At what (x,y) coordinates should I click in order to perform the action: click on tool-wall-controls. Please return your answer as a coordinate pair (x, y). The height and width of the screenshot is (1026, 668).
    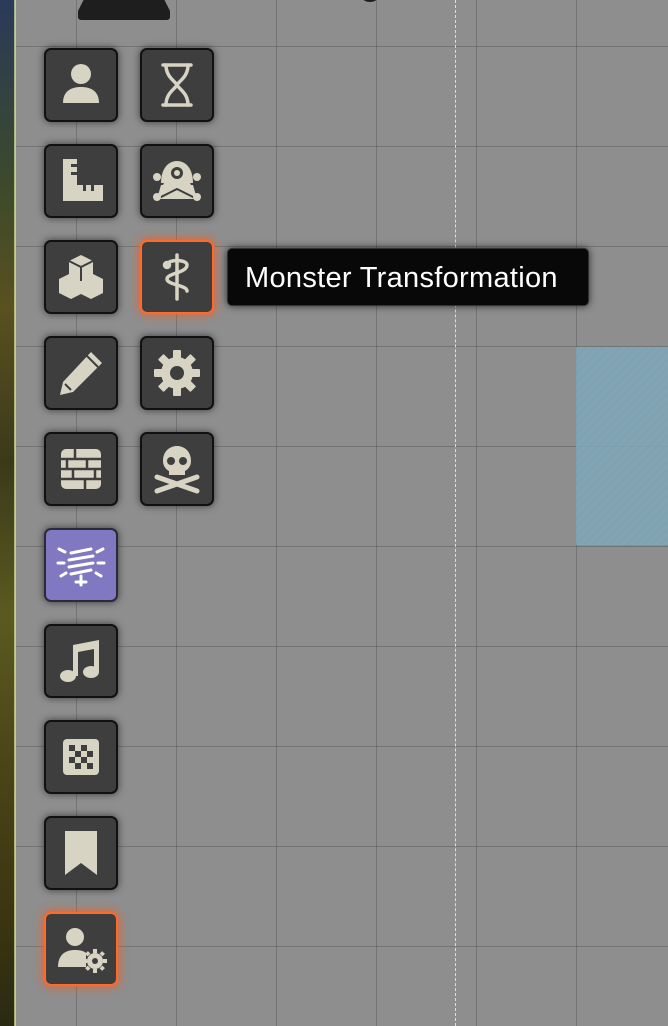
    Looking at the image, I should click on (81, 469).